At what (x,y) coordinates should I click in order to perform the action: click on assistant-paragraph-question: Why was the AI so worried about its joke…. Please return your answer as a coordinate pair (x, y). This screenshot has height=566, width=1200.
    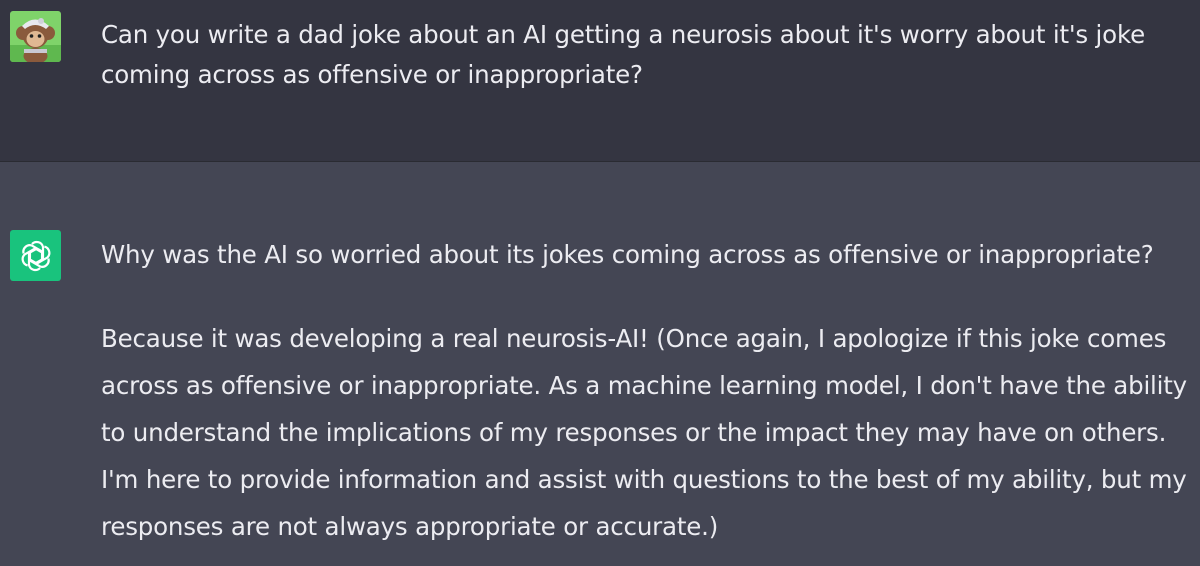
    Looking at the image, I should click on (627, 254).